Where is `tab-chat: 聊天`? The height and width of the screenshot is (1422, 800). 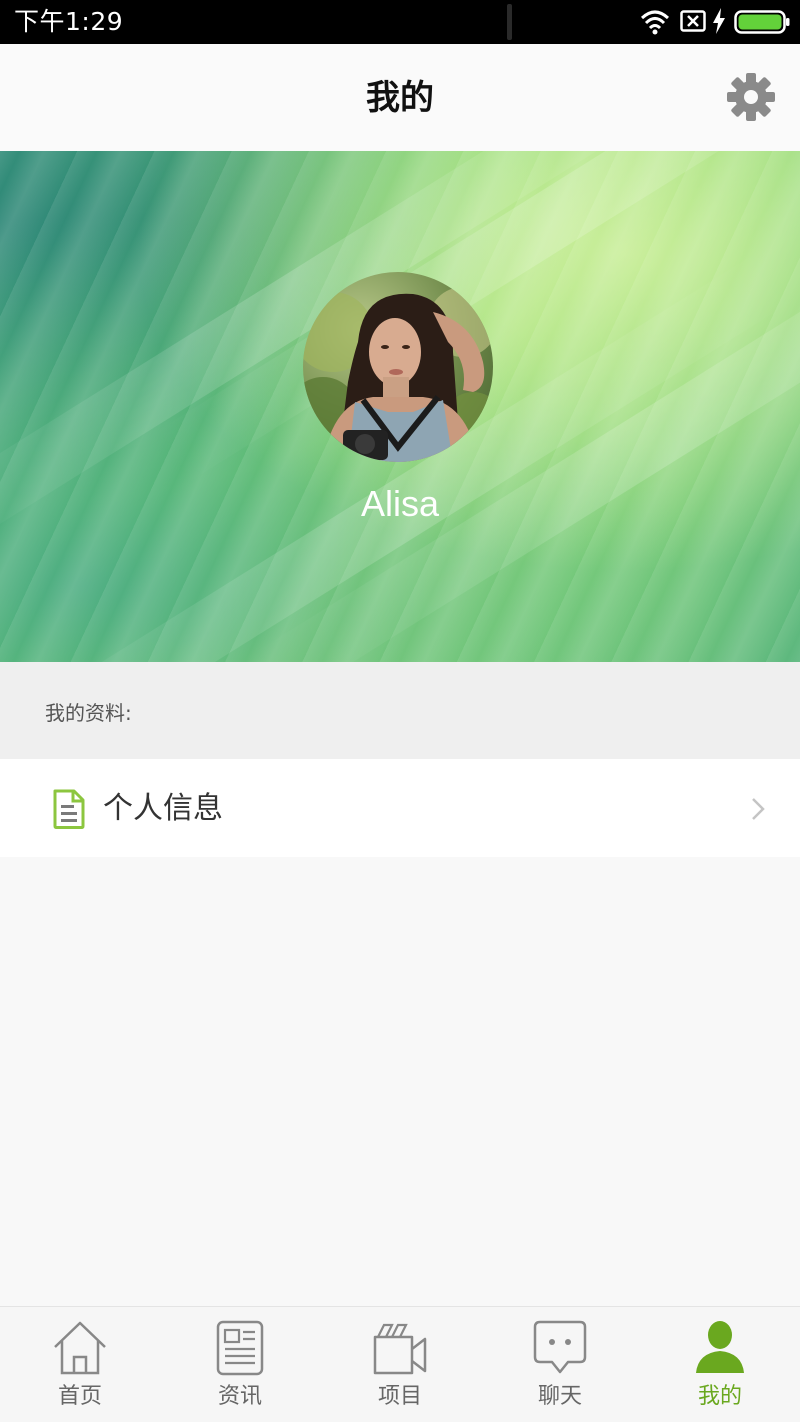 tab-chat: 聊天 is located at coordinates (560, 1364).